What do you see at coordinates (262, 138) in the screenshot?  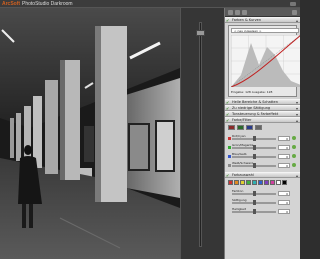 I see `filter-slider-row: Rot/Cyan 0` at bounding box center [262, 138].